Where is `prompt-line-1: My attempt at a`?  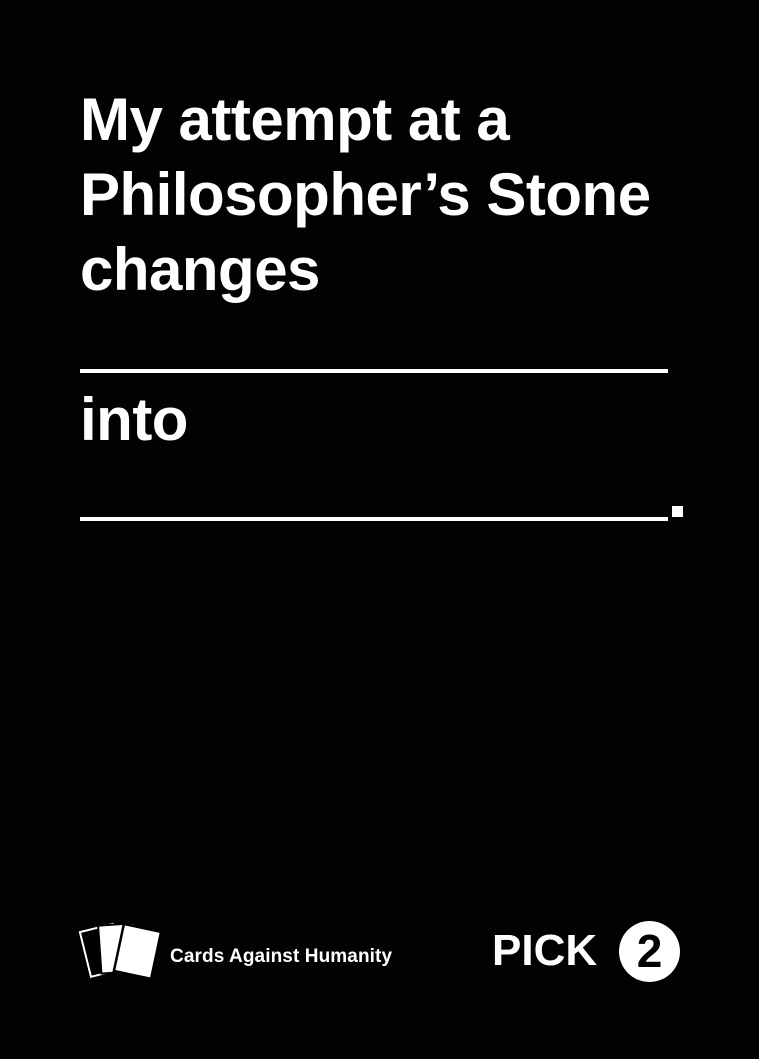 prompt-line-1: My attempt at a is located at coordinates (295, 119).